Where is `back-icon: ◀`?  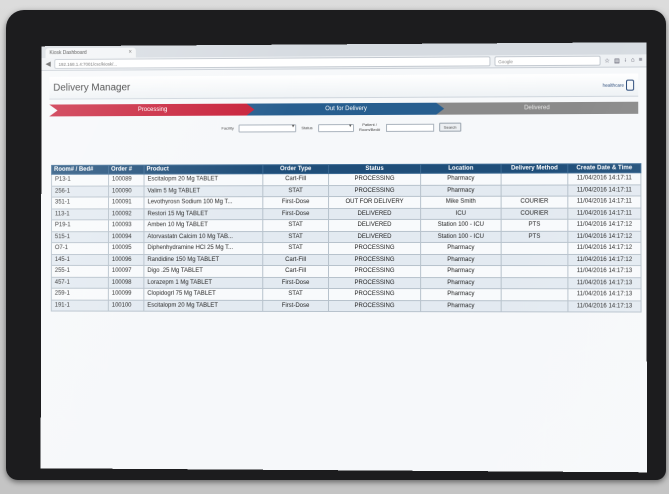 back-icon: ◀ is located at coordinates (47, 64).